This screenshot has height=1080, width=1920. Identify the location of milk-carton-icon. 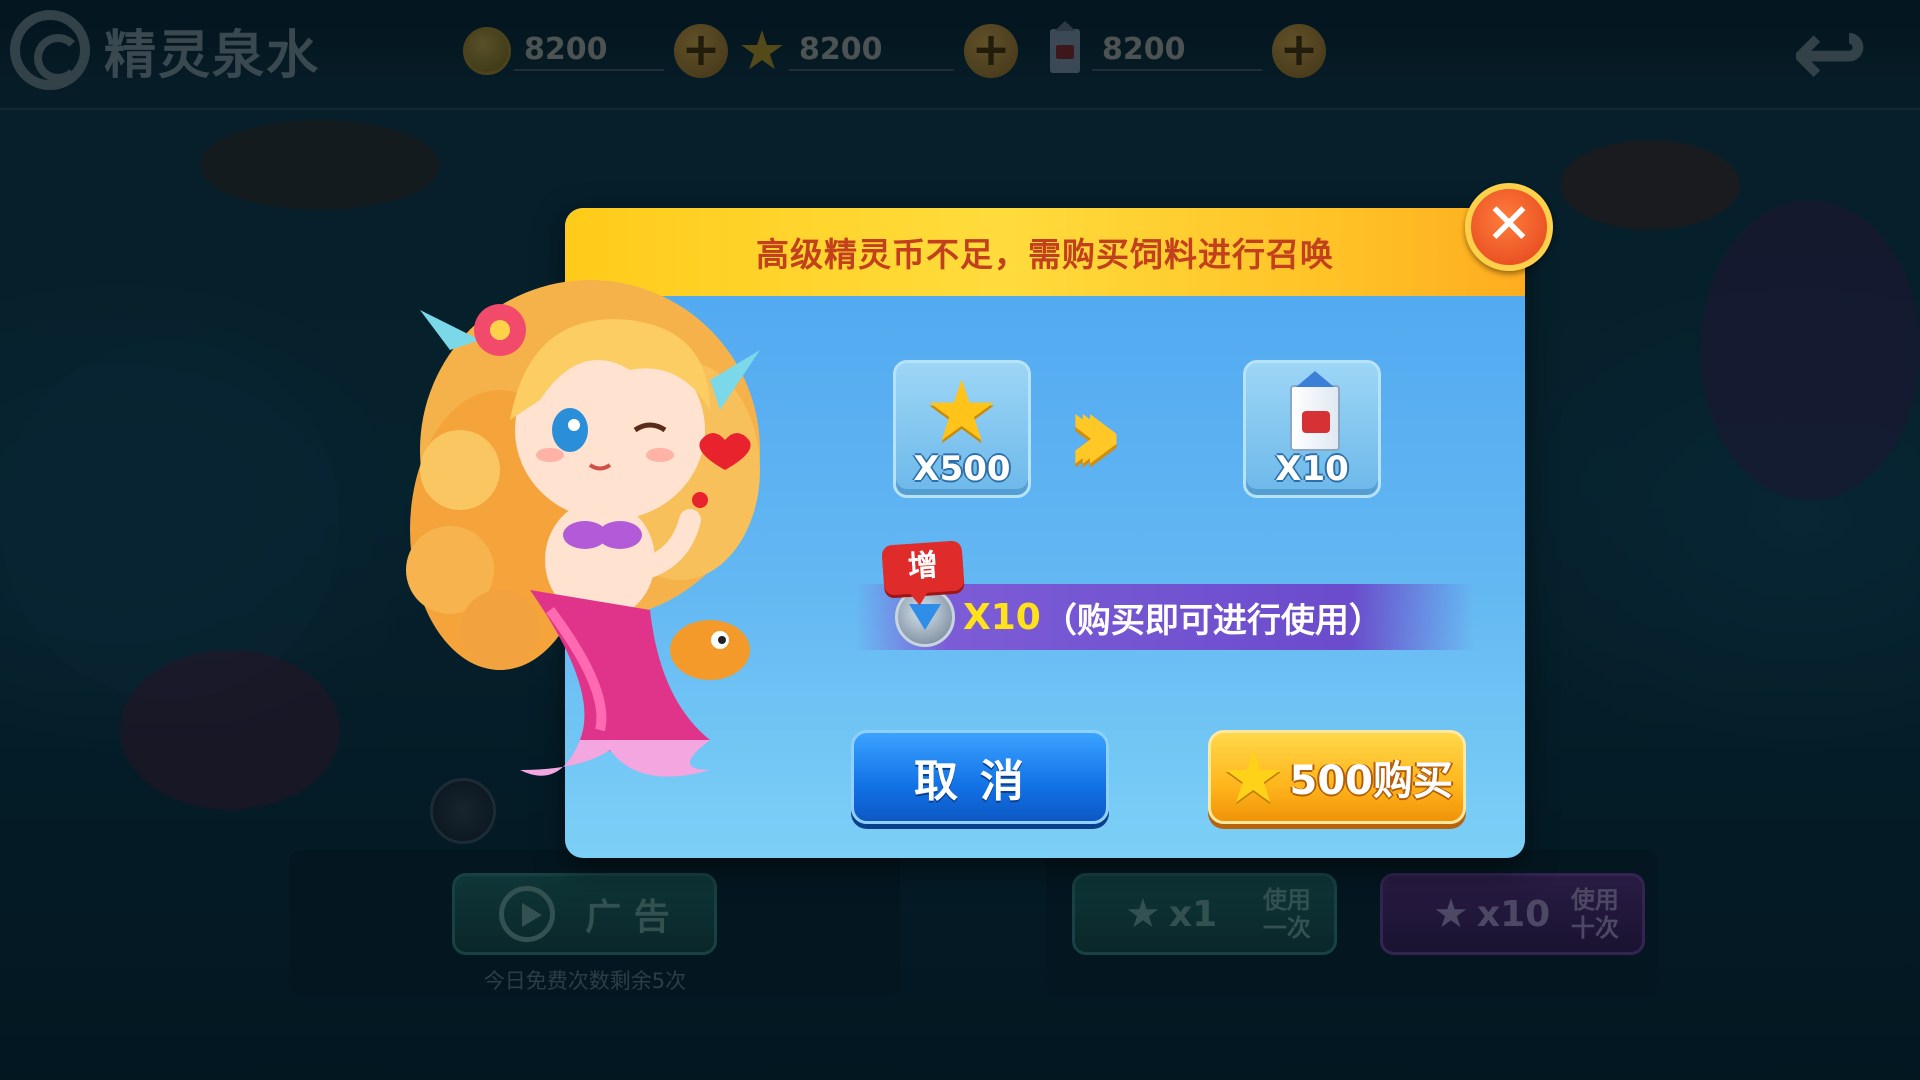
(1315, 418).